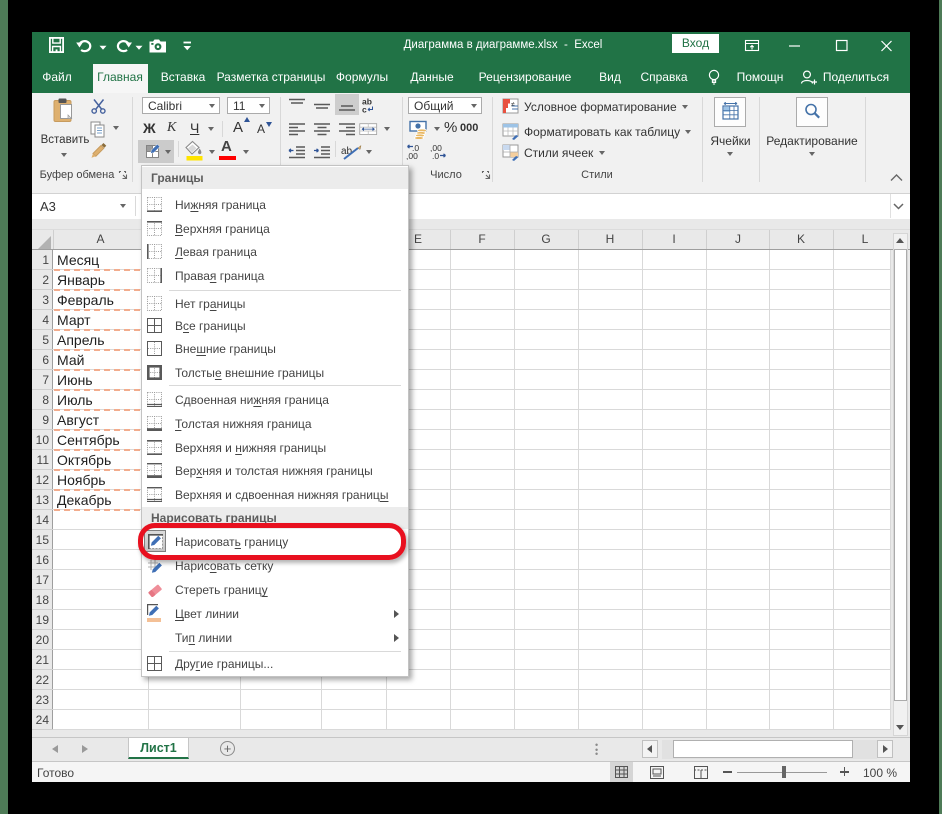 This screenshot has height=814, width=942. Describe the element at coordinates (435, 156) in the screenshot. I see `svg-text: .0` at that location.